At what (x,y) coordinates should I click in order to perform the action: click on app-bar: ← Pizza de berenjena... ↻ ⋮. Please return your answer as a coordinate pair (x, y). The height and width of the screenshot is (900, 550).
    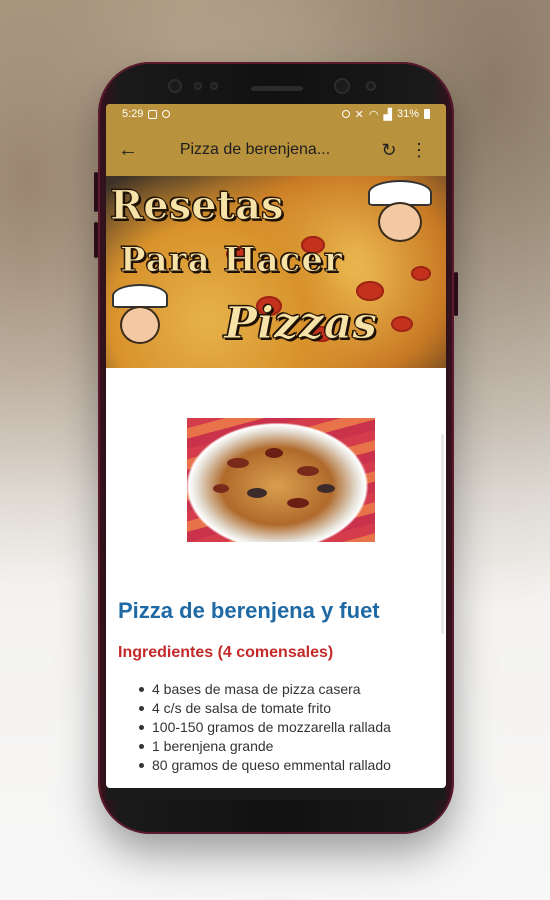
    Looking at the image, I should click on (276, 150).